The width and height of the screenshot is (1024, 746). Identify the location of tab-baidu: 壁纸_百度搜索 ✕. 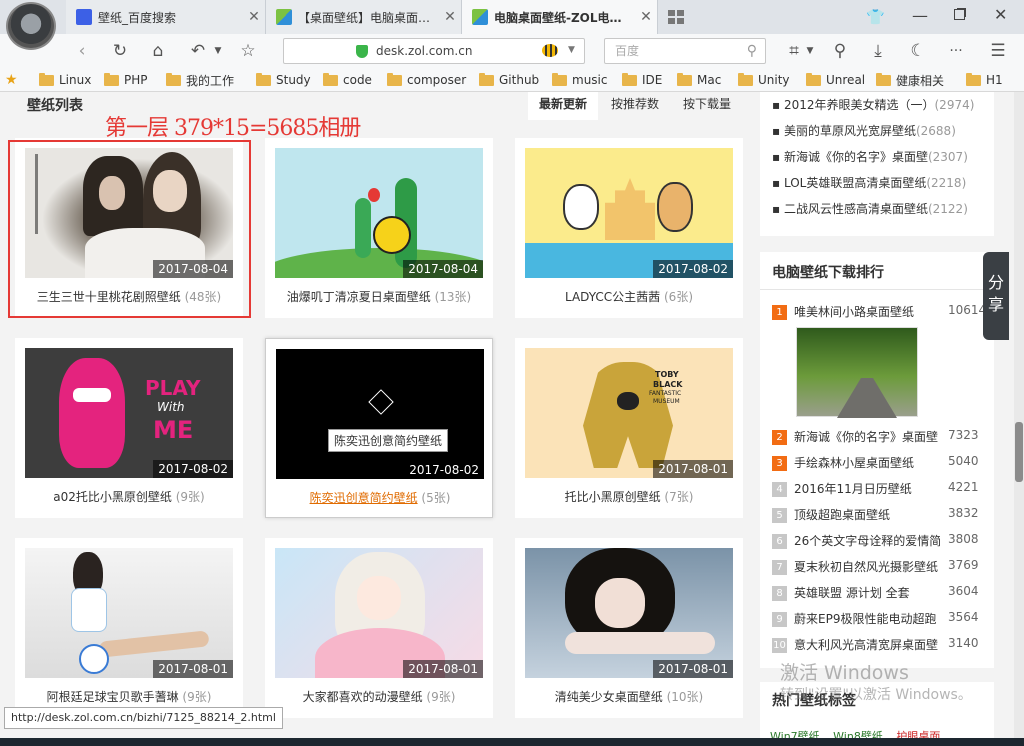
(166, 17).